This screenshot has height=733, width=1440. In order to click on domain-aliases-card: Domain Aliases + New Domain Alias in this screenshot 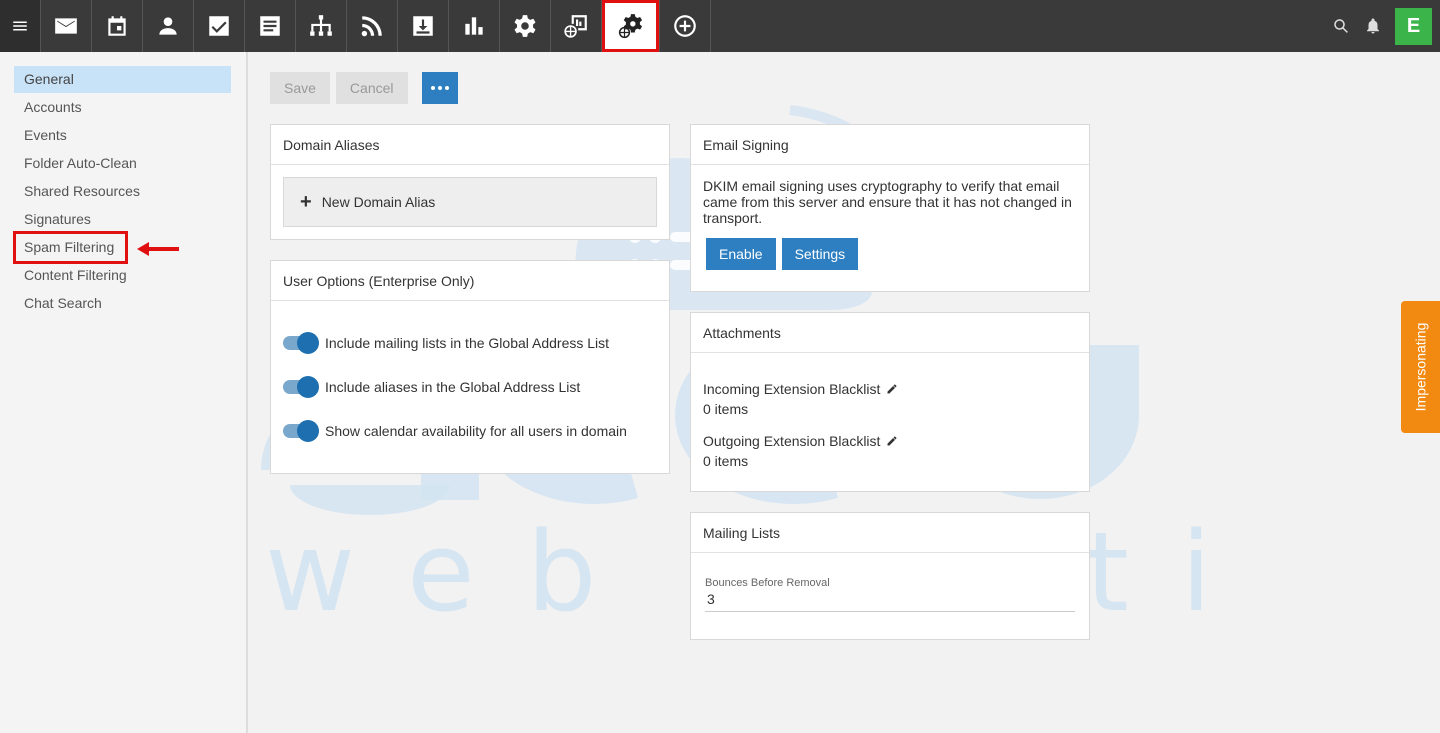, I will do `click(470, 182)`.